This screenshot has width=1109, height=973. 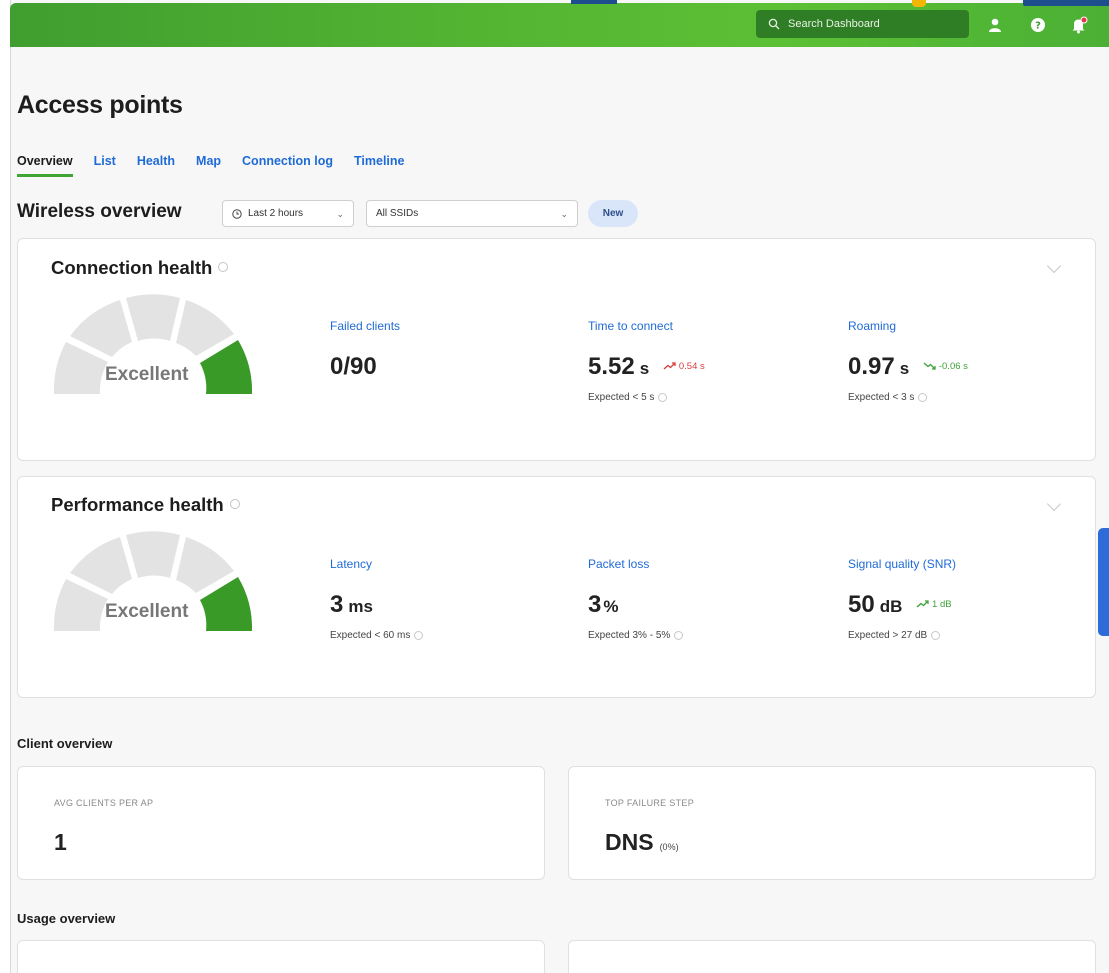 What do you see at coordinates (276, 213) in the screenshot?
I see `time-range-value: Last 2 hours` at bounding box center [276, 213].